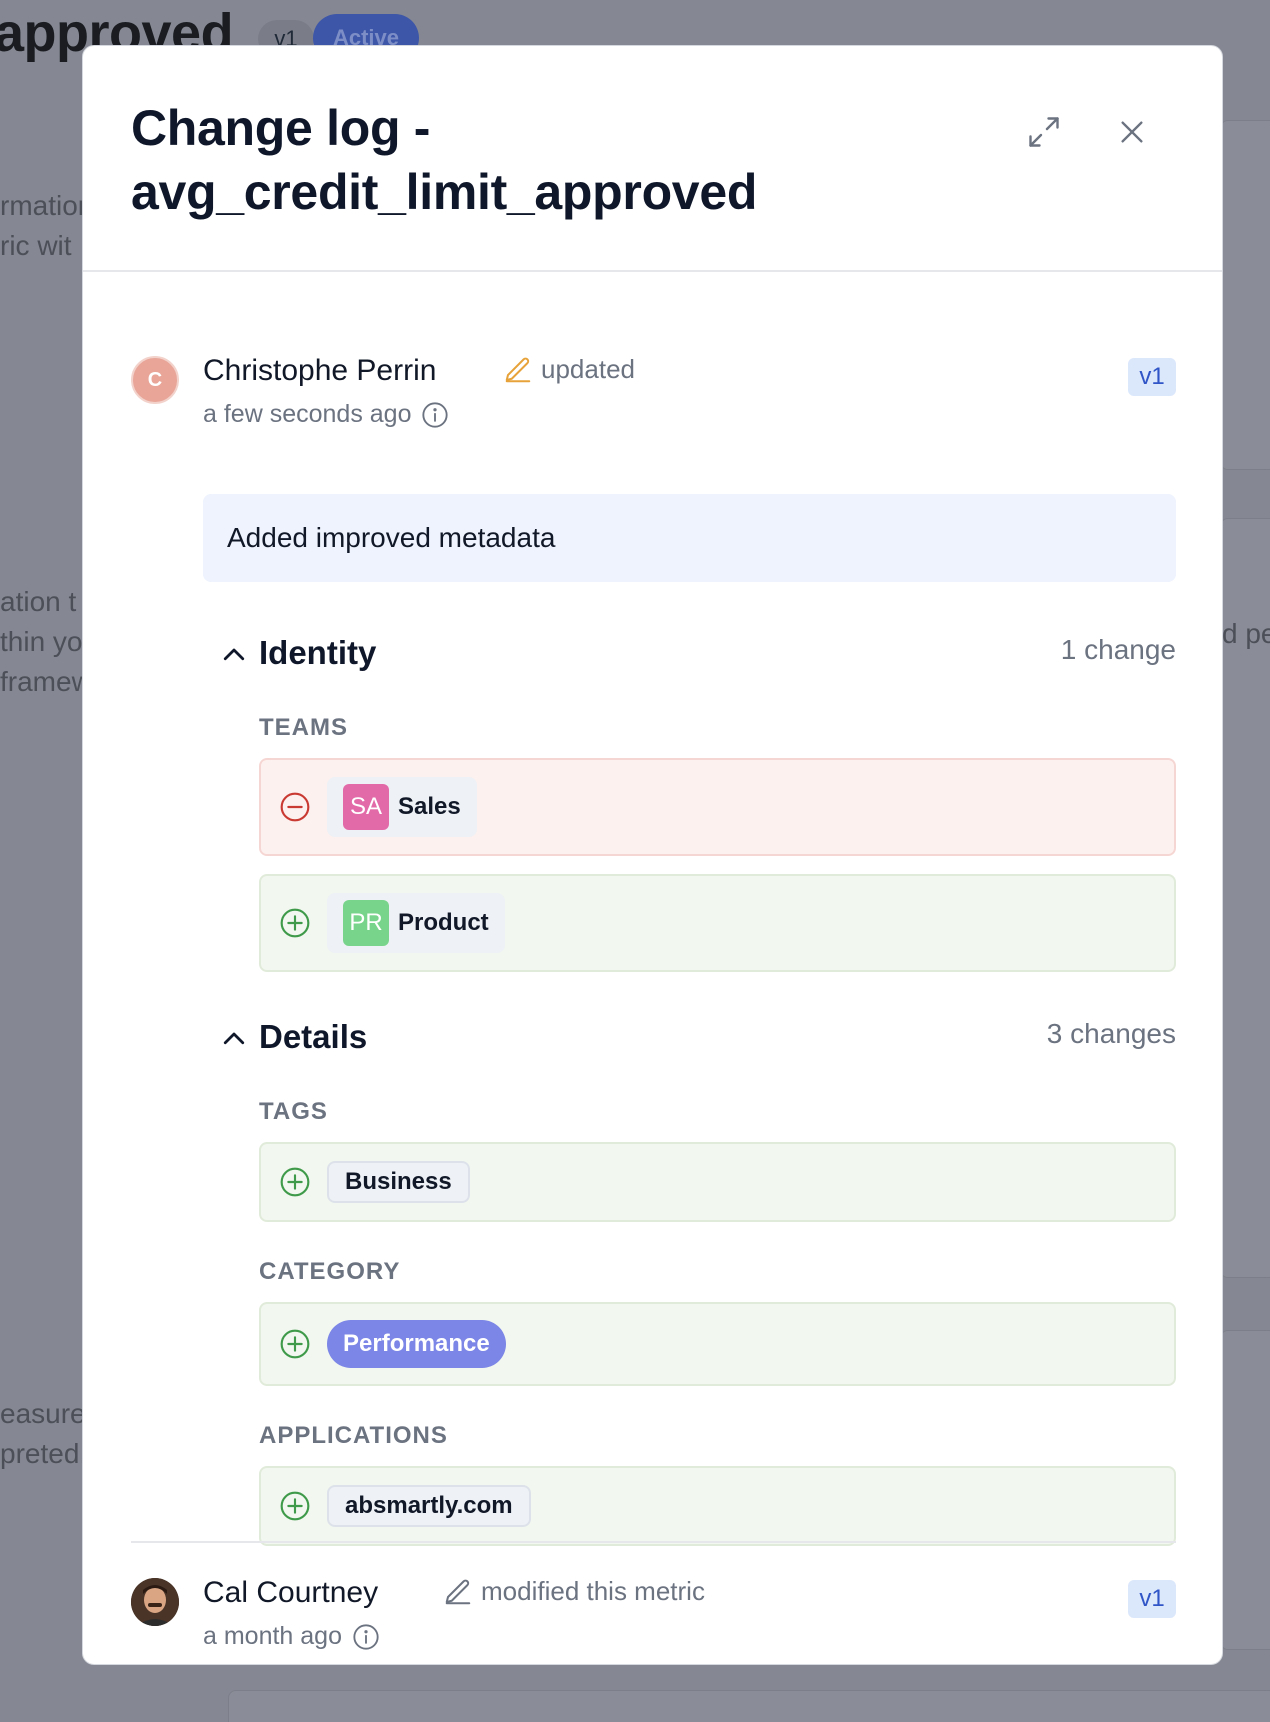  What do you see at coordinates (416, 1344) in the screenshot?
I see `category-chip: Performance` at bounding box center [416, 1344].